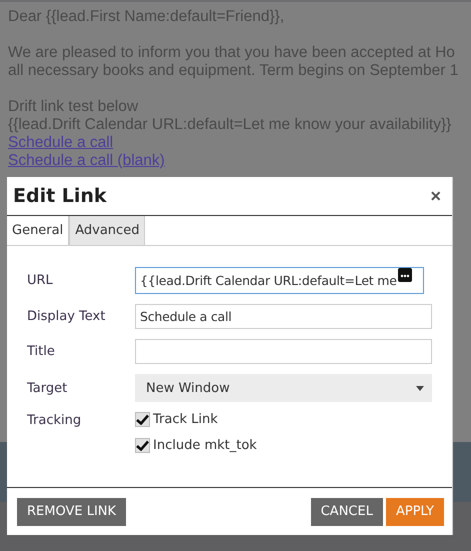 The height and width of the screenshot is (551, 471). I want to click on field-label: Target, so click(47, 388).